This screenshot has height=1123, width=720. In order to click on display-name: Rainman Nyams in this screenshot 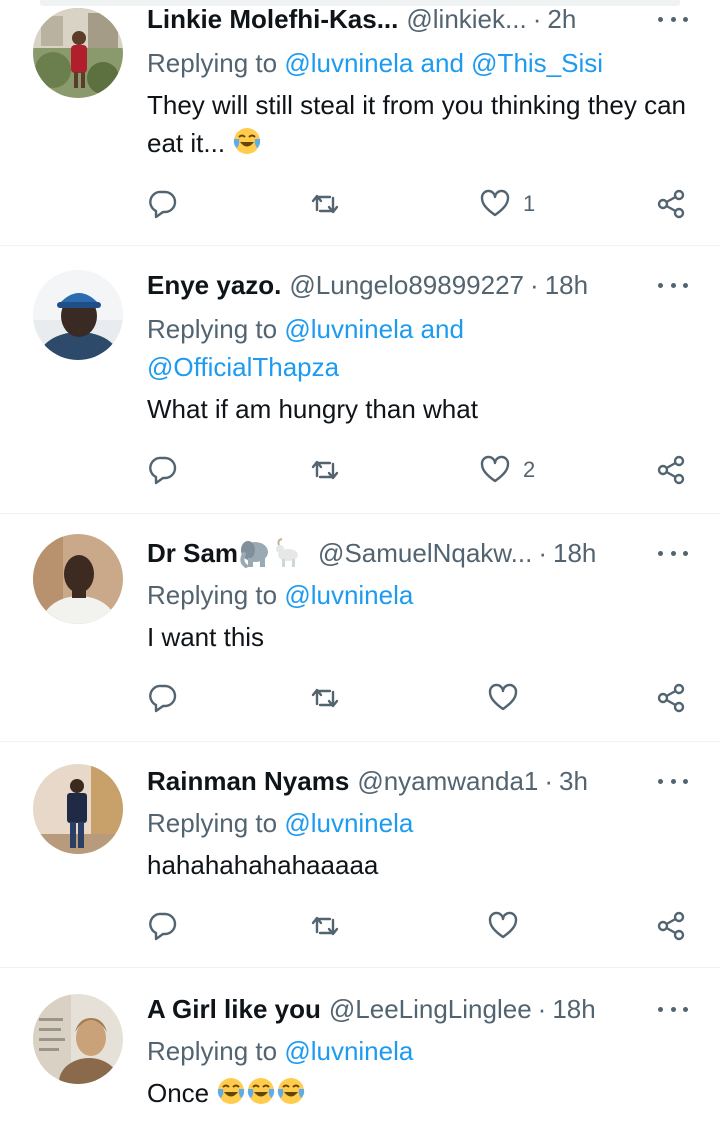, I will do `click(248, 781)`.